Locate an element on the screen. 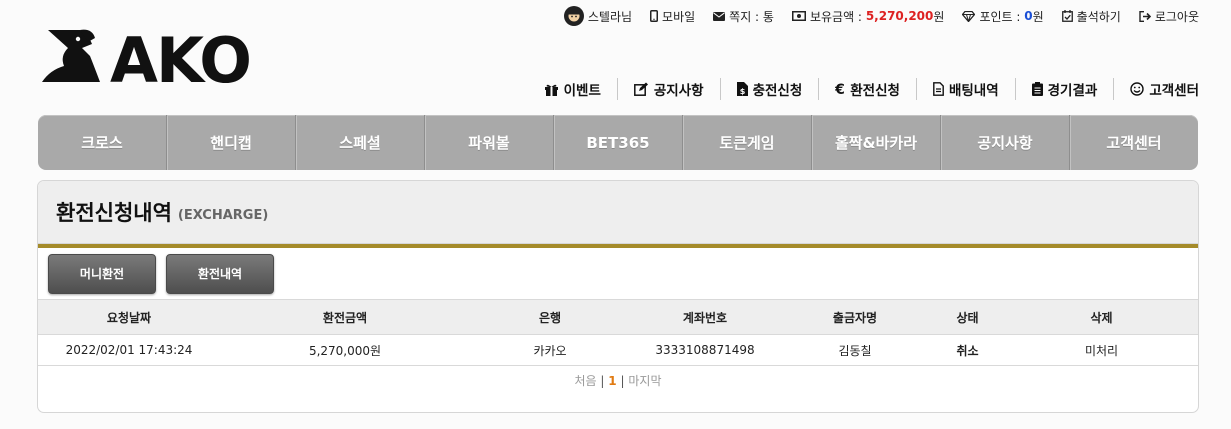 The width and height of the screenshot is (1231, 429). edit-icon is located at coordinates (640, 89).